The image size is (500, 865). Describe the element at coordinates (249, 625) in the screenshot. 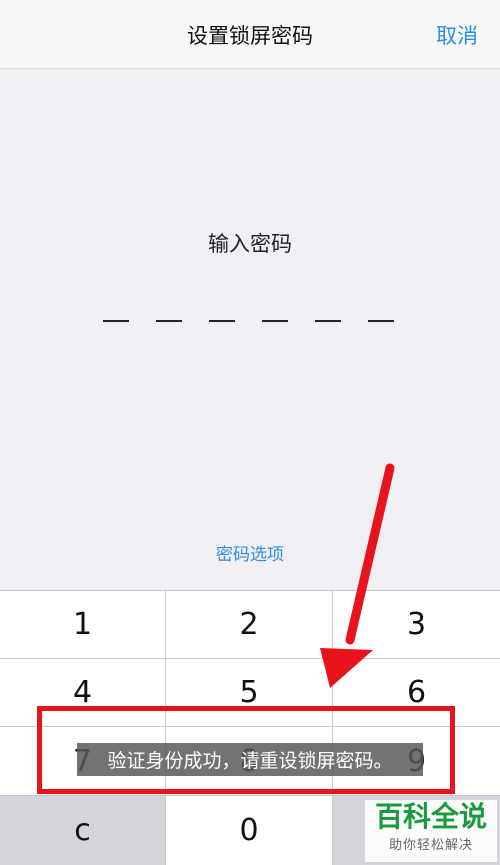

I see `key-2: 2` at that location.